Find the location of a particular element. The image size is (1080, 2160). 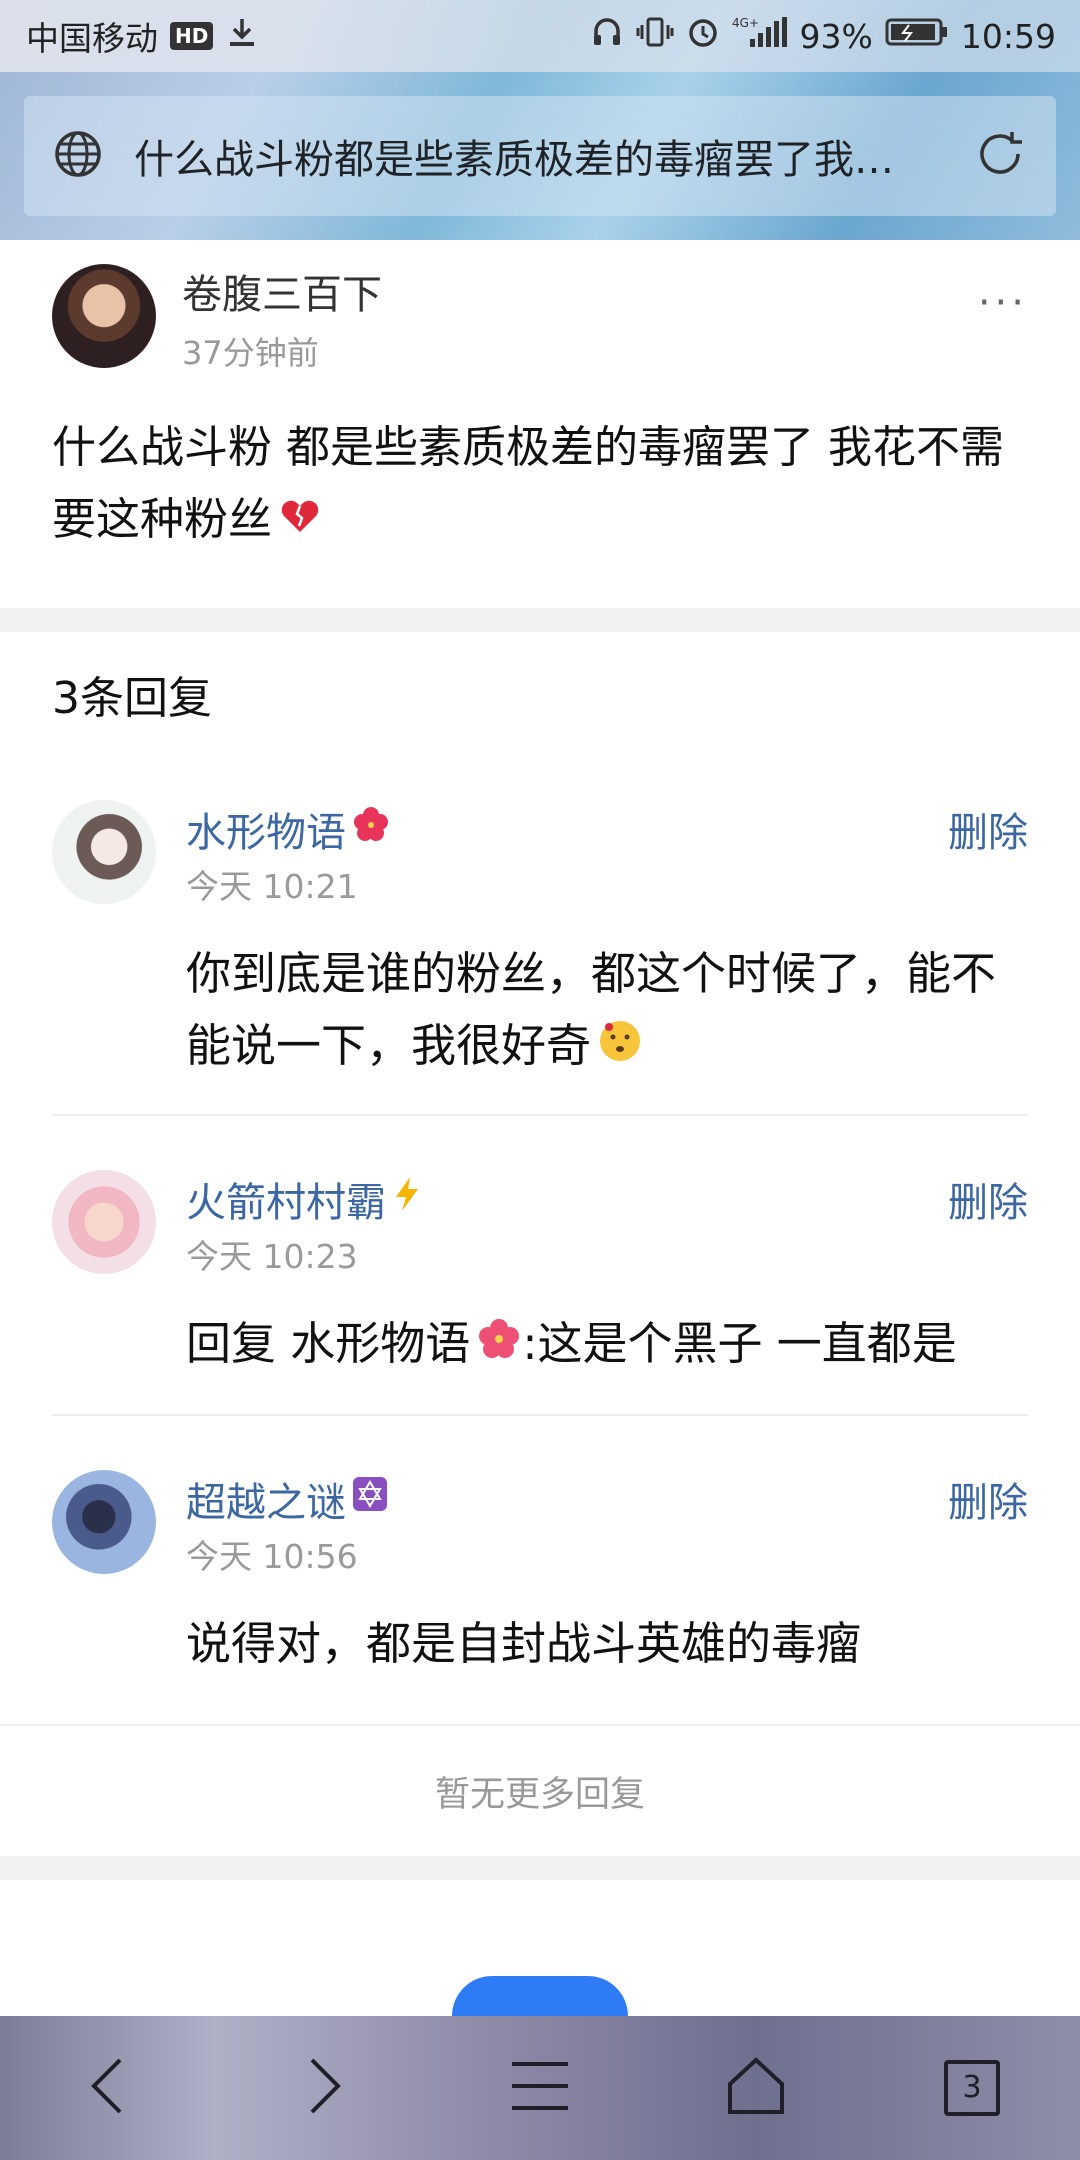

bottom-navigation: 3 is located at coordinates (540, 2088).